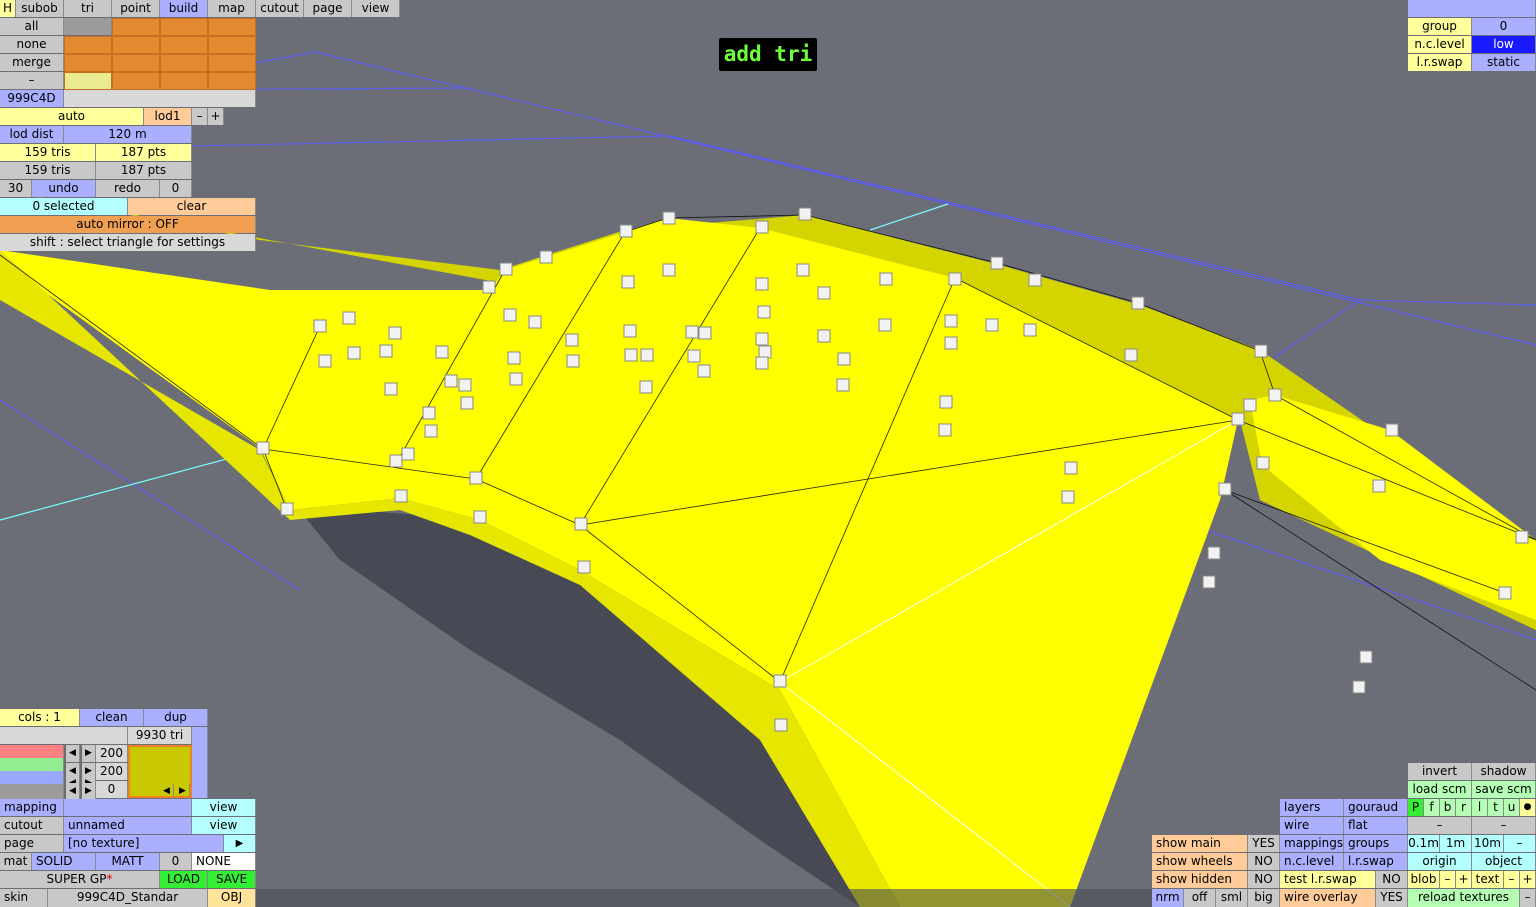 This screenshot has width=1536, height=907. What do you see at coordinates (1200, 879) in the screenshot?
I see `show-hidden-label: show hidden` at bounding box center [1200, 879].